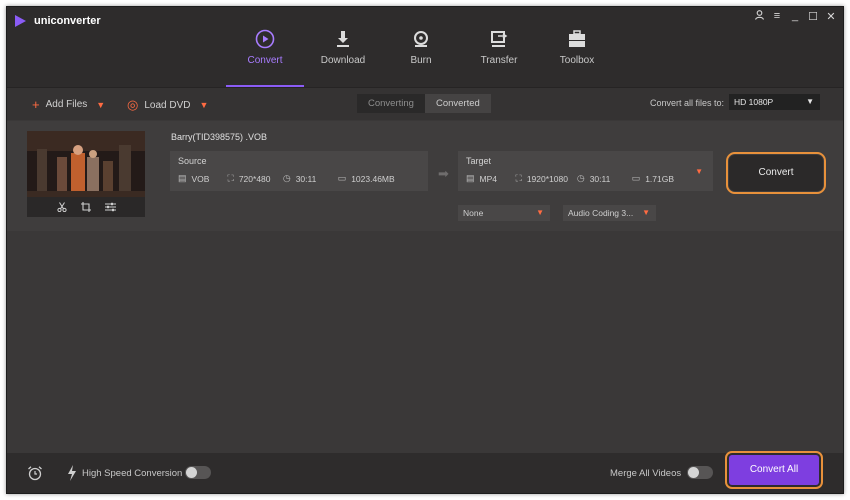 The height and width of the screenshot is (500, 850). What do you see at coordinates (473, 213) in the screenshot?
I see `subtitle-value: None` at bounding box center [473, 213].